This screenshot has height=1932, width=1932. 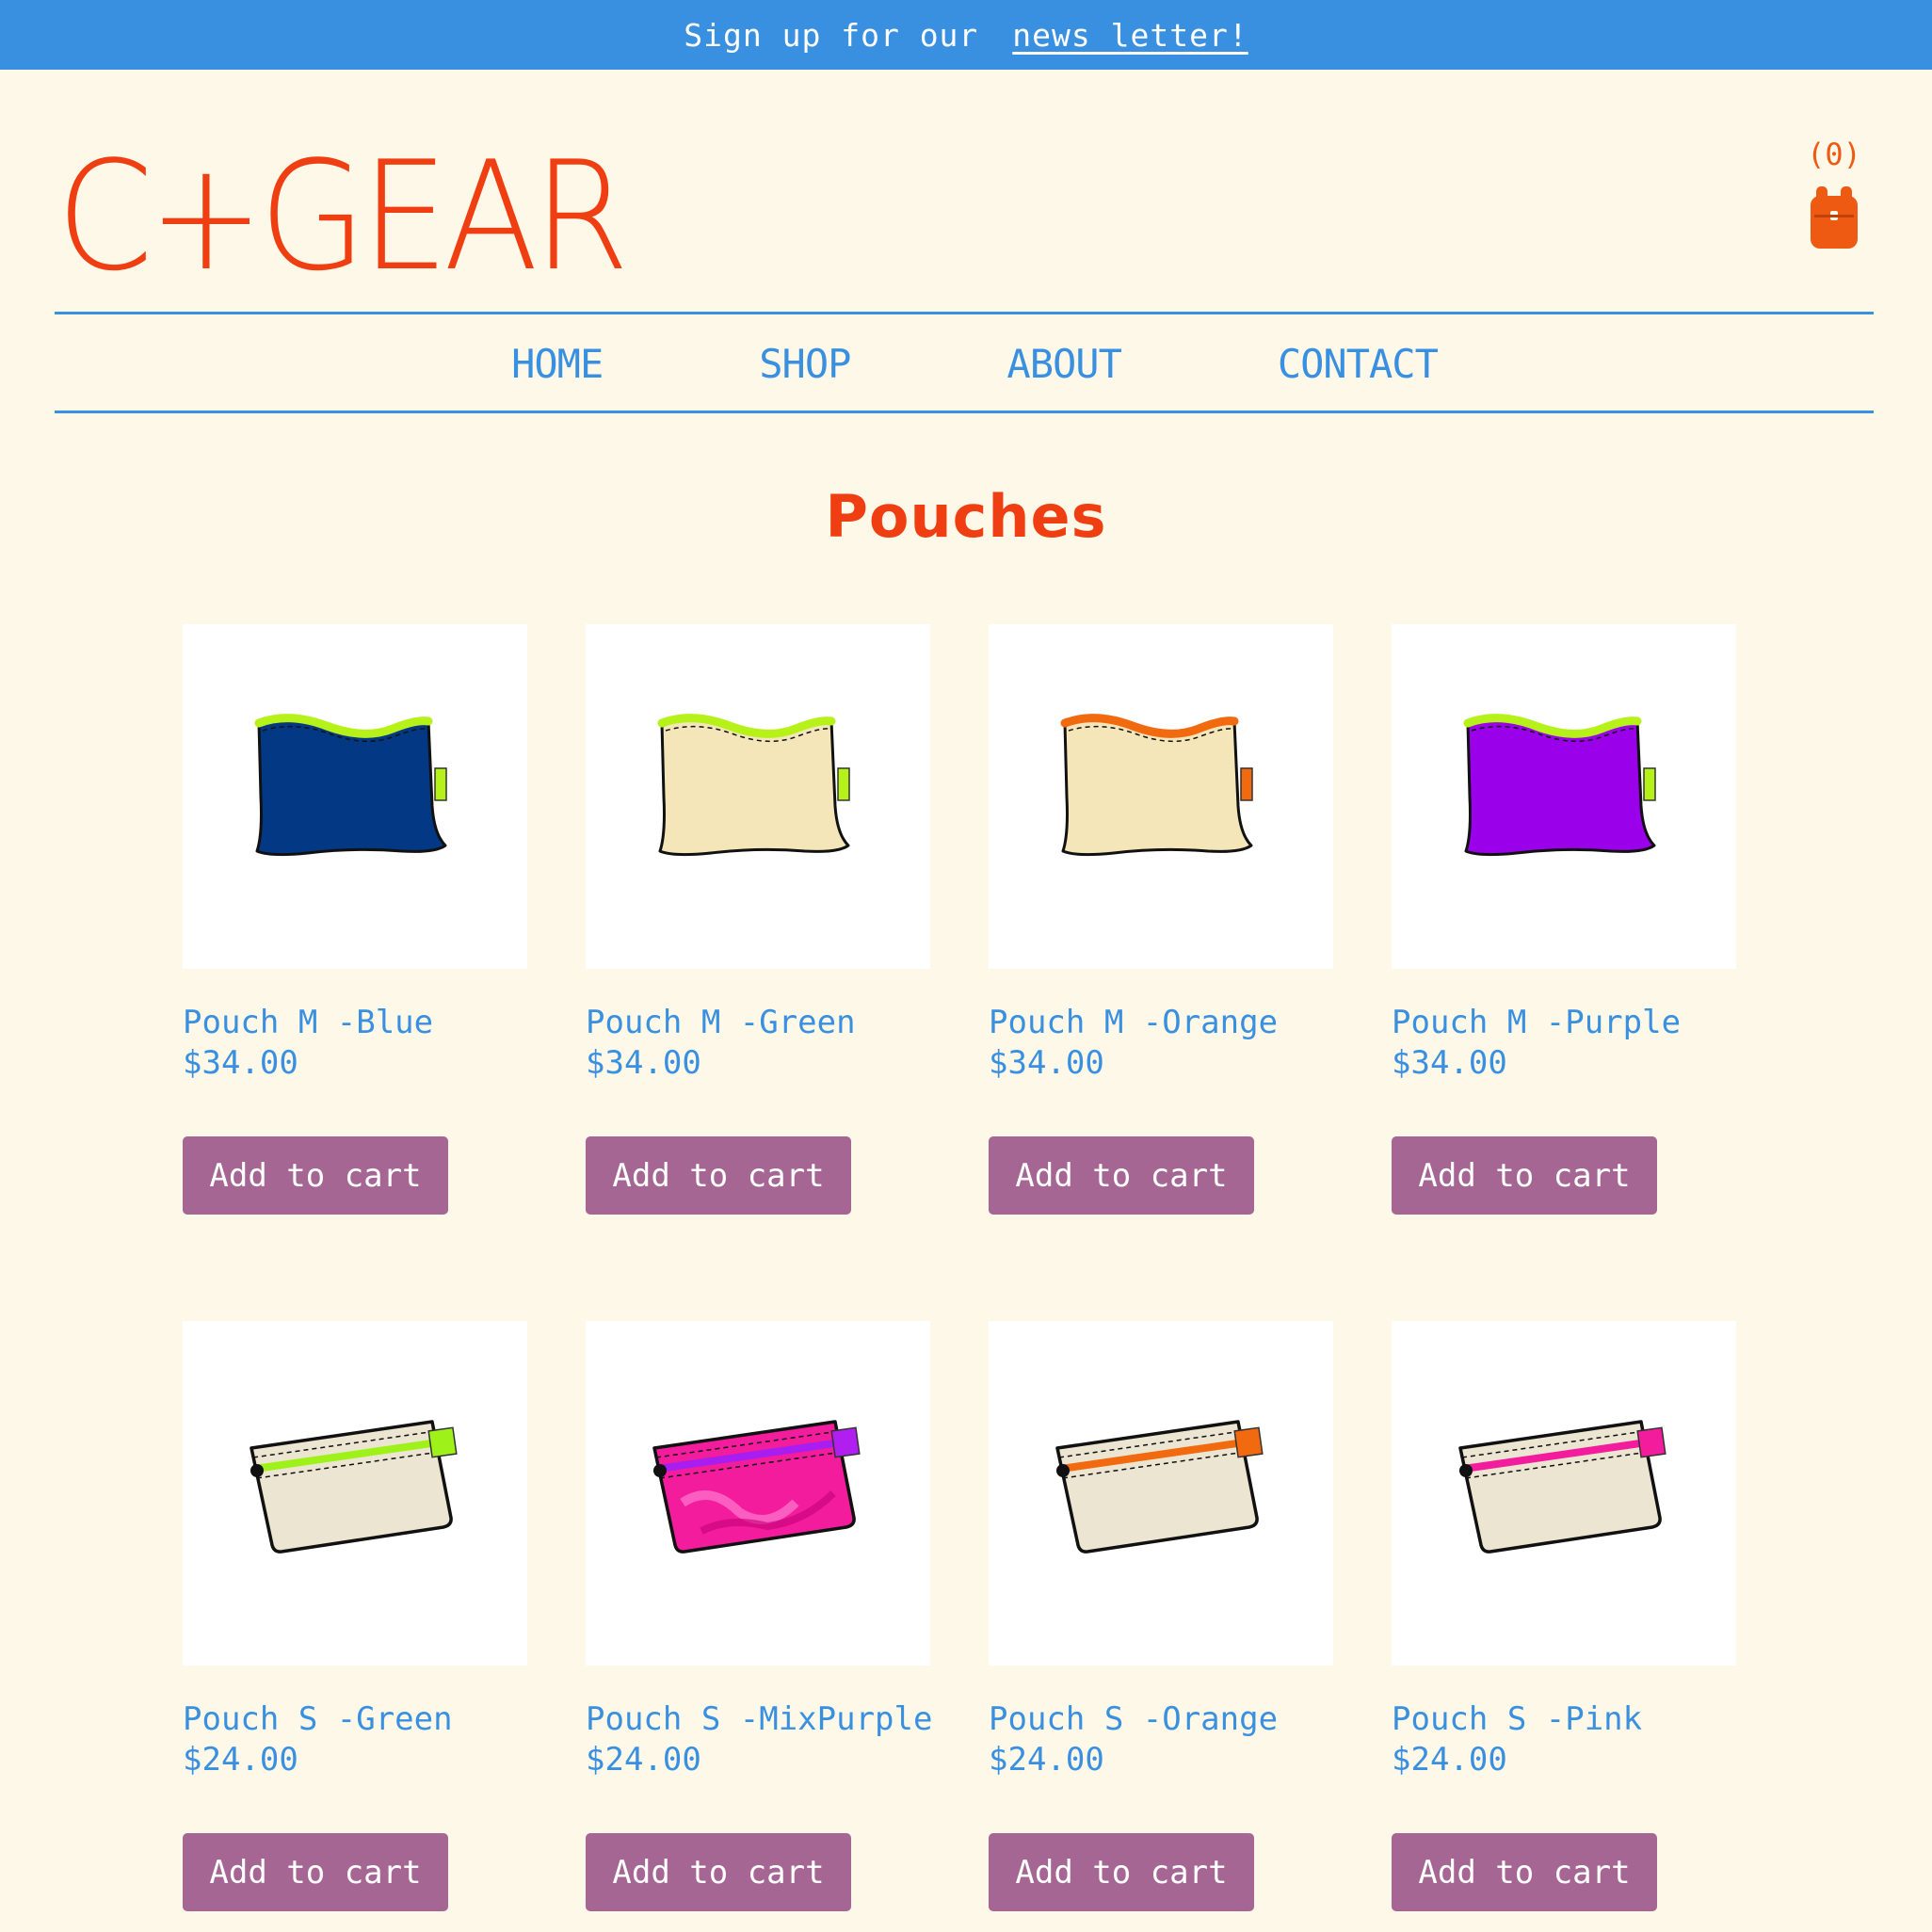 What do you see at coordinates (966, 363) in the screenshot?
I see `main-nav: HOME SHOP ABOUT CONTACT` at bounding box center [966, 363].